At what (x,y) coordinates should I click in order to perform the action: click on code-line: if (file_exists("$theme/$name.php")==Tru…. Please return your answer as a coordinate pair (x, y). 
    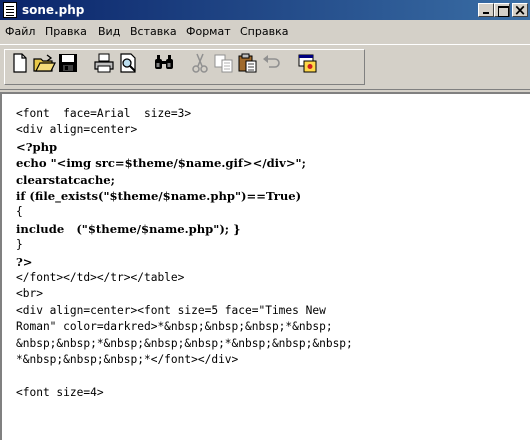
    Looking at the image, I should click on (159, 196).